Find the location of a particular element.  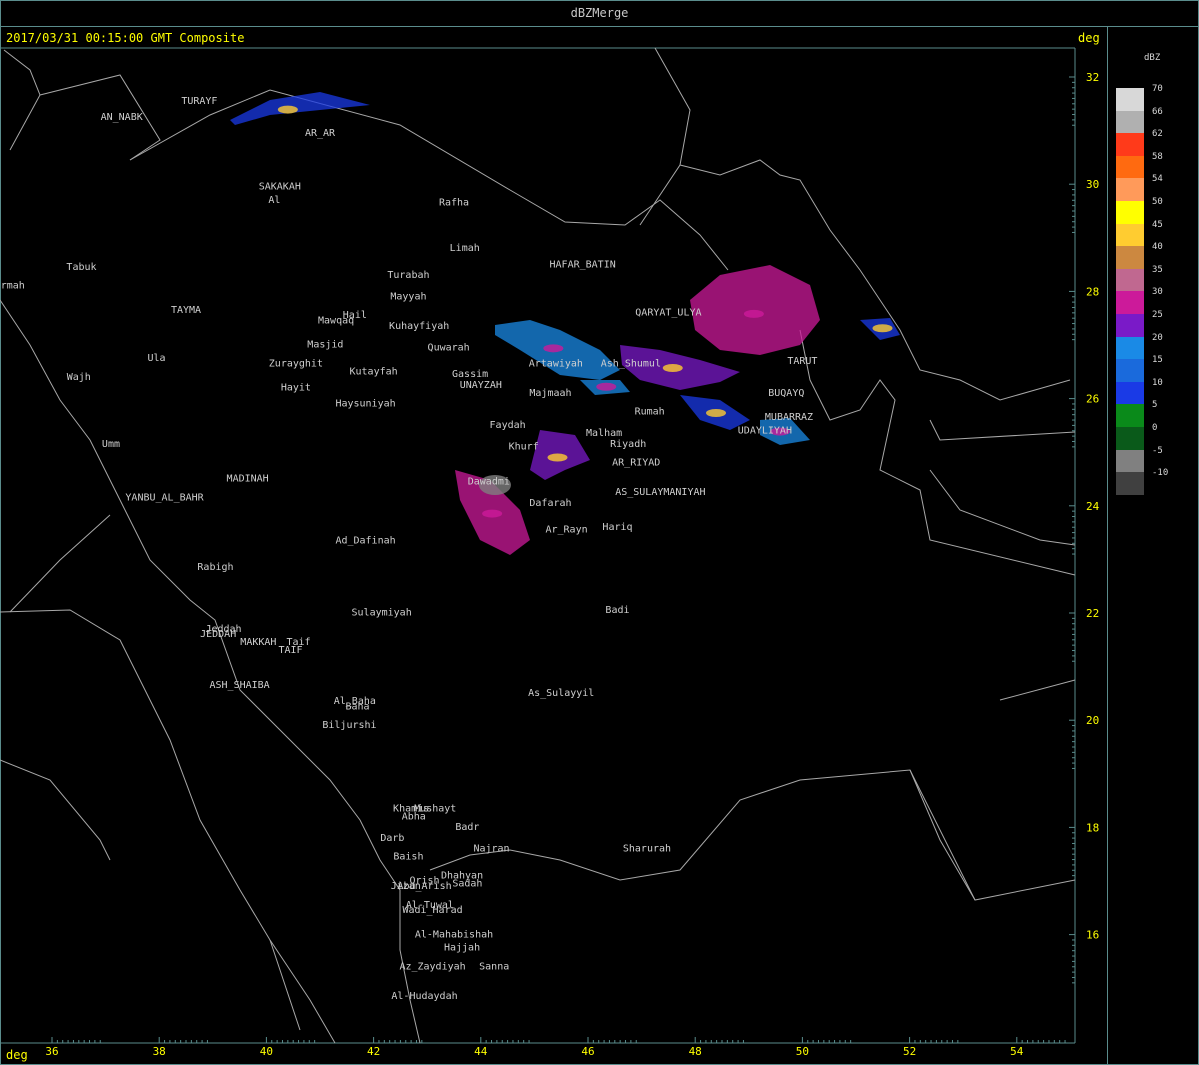

city-label: MUBARRAZ is located at coordinates (789, 417).